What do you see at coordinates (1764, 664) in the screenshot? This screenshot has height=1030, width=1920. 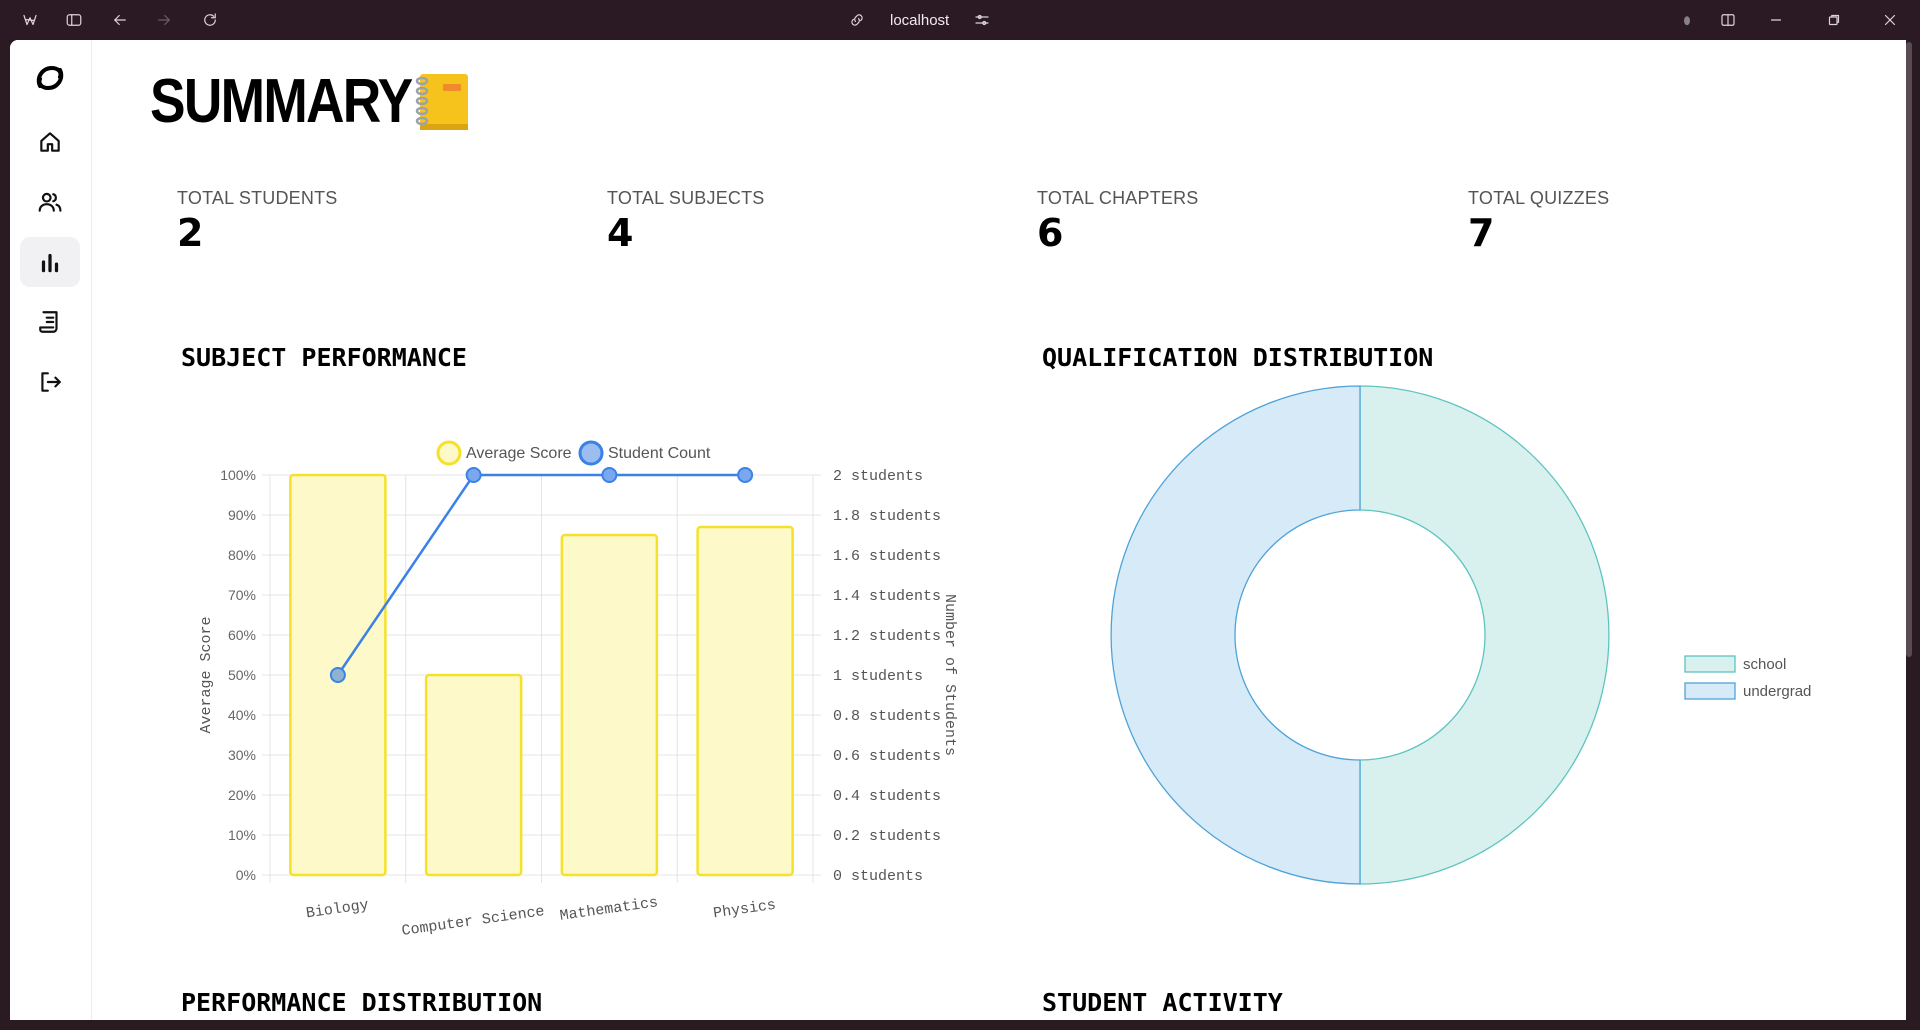 I see `legend-label: school` at bounding box center [1764, 664].